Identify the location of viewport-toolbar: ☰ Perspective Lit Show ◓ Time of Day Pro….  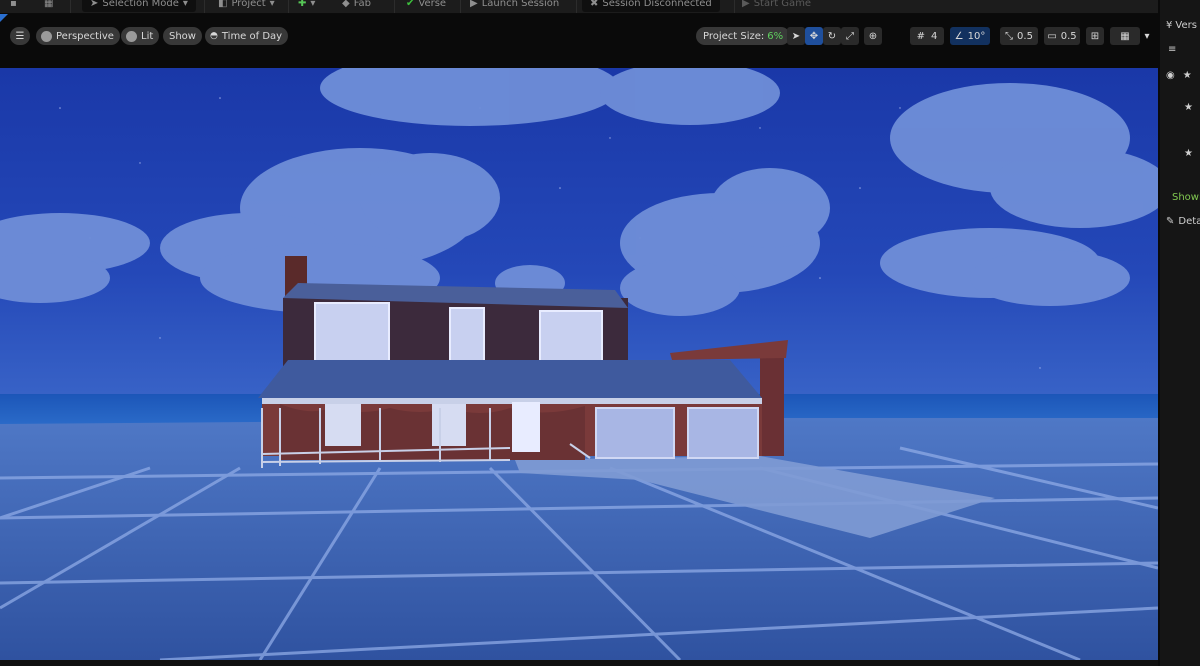
(579, 41).